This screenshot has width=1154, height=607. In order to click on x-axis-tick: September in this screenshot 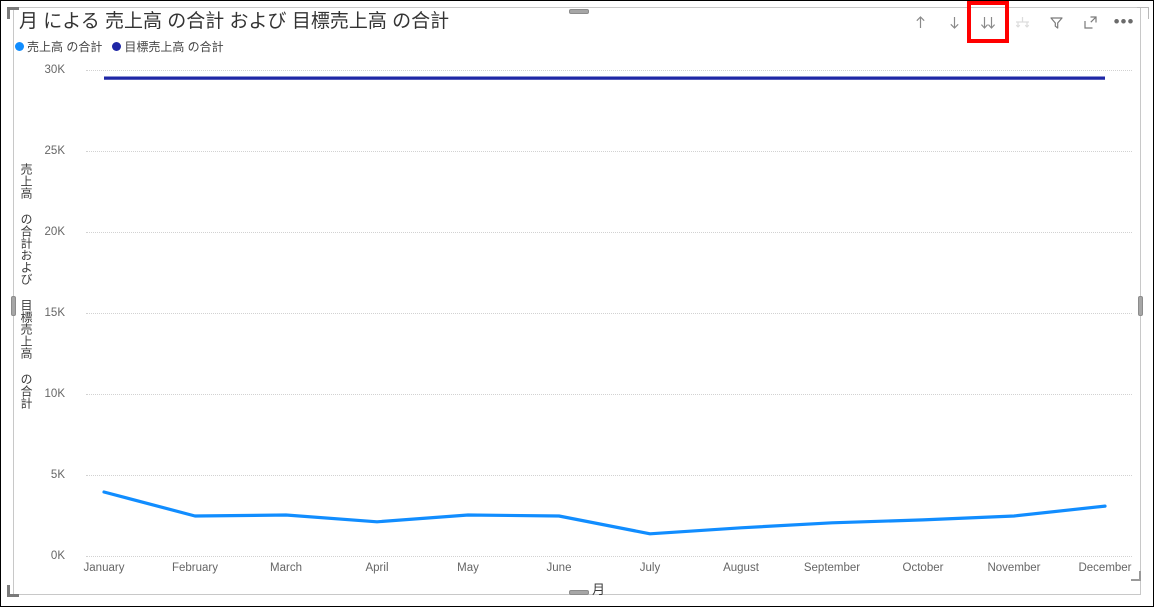, I will do `click(832, 568)`.